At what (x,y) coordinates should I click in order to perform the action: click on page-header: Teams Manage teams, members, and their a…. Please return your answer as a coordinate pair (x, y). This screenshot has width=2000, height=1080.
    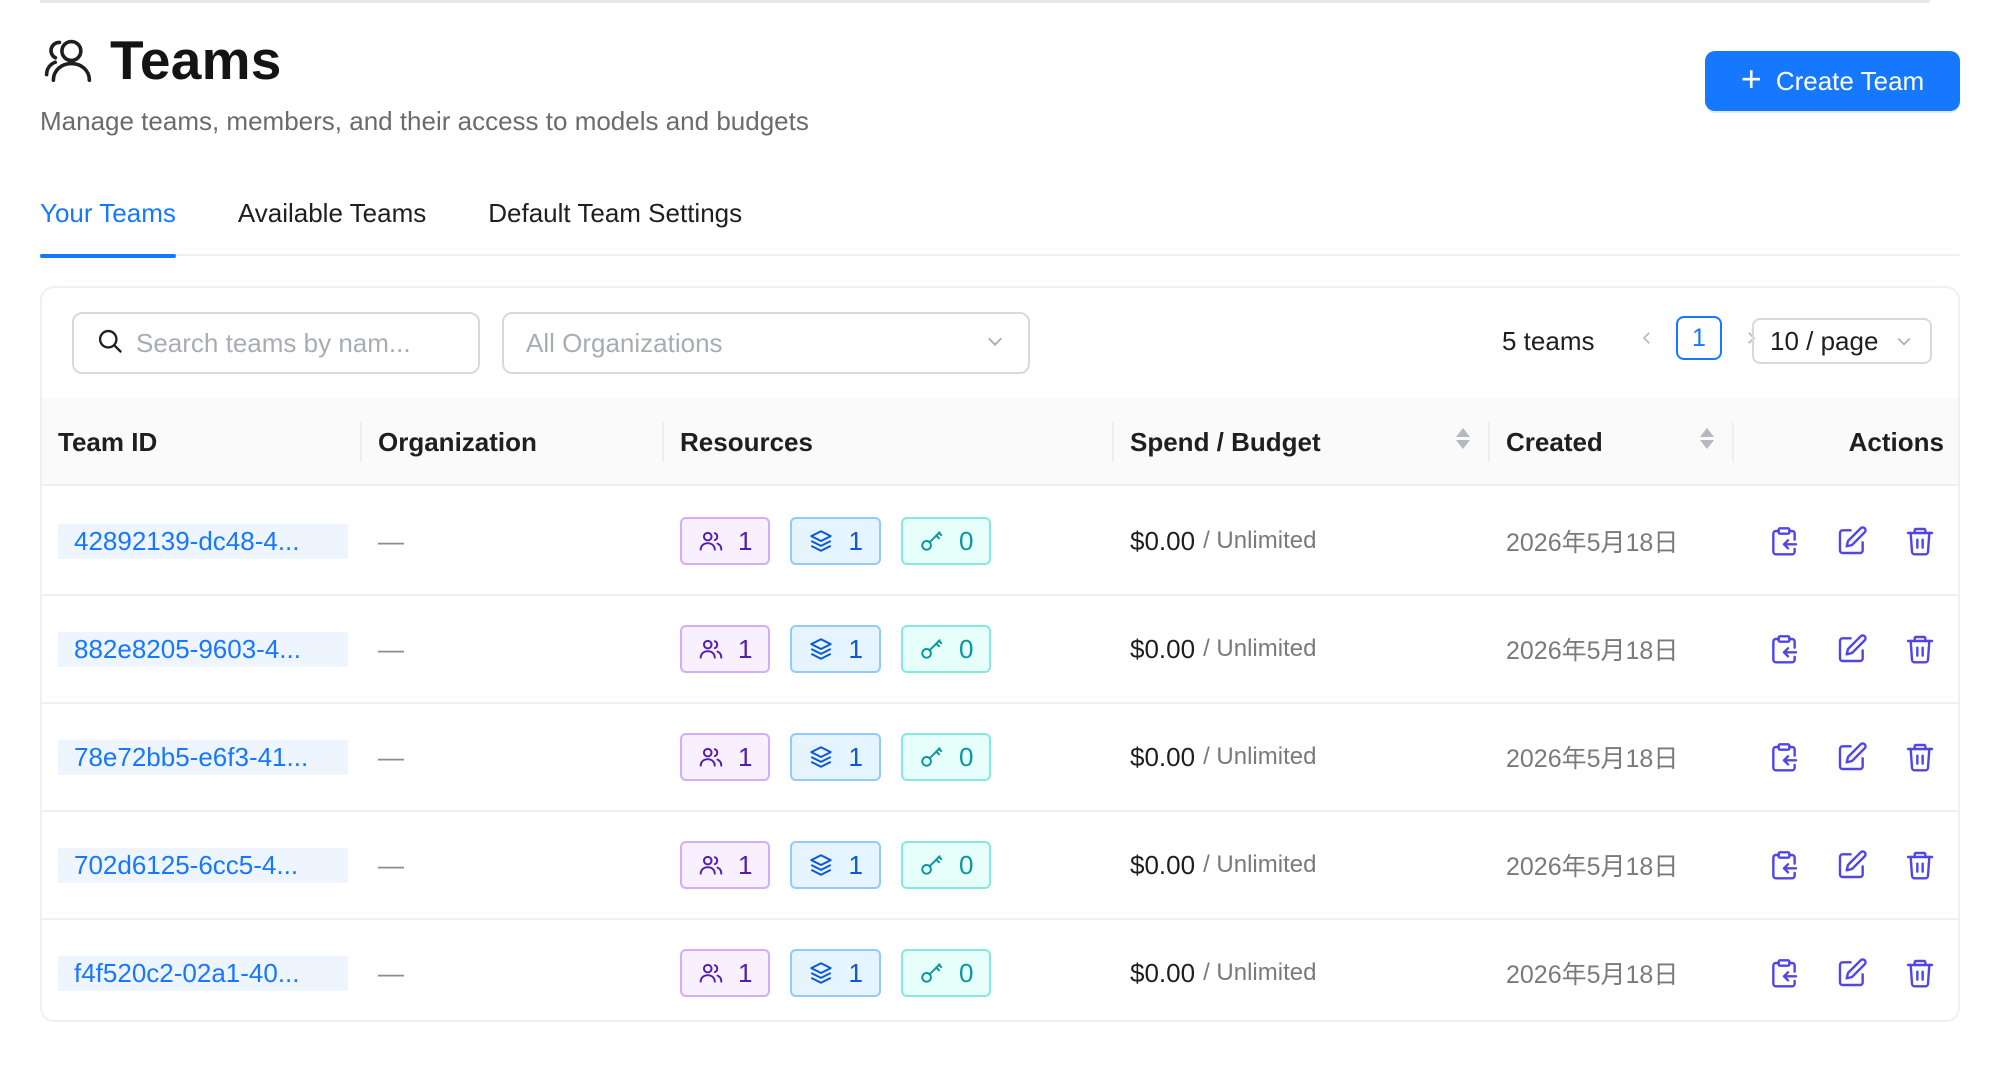
    Looking at the image, I should click on (1000, 83).